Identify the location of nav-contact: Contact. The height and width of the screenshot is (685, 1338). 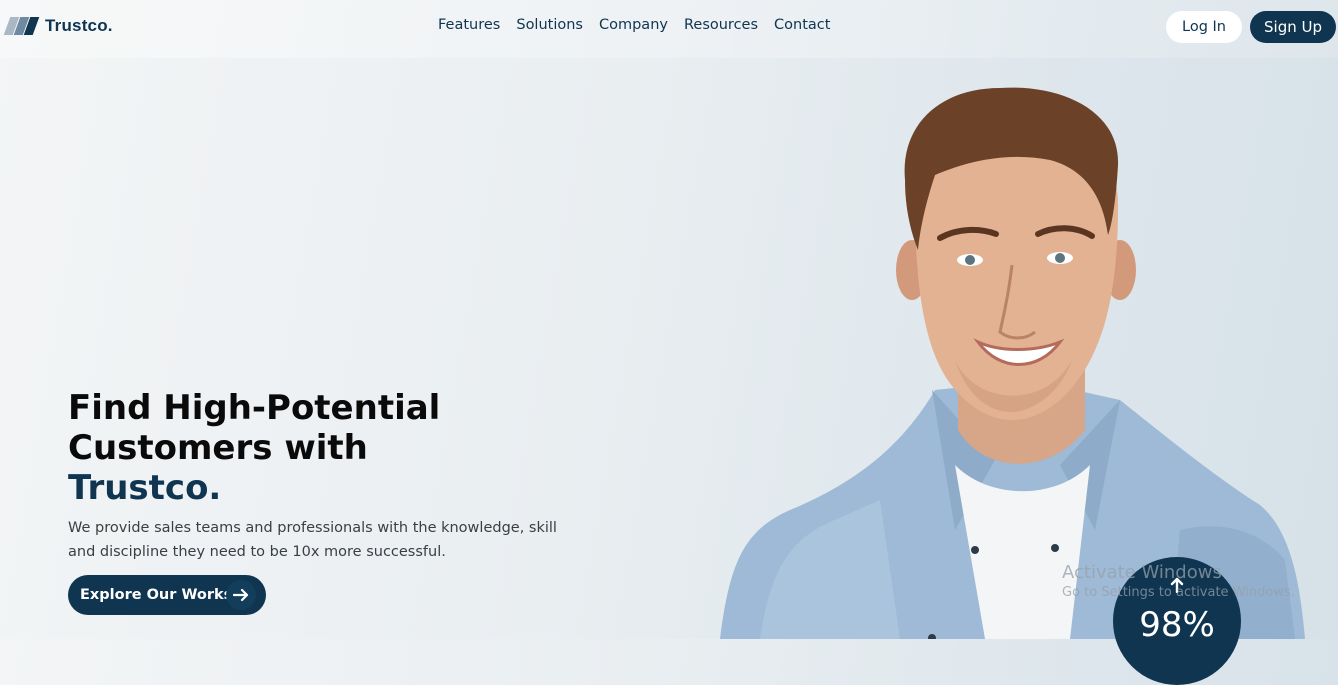
(802, 25).